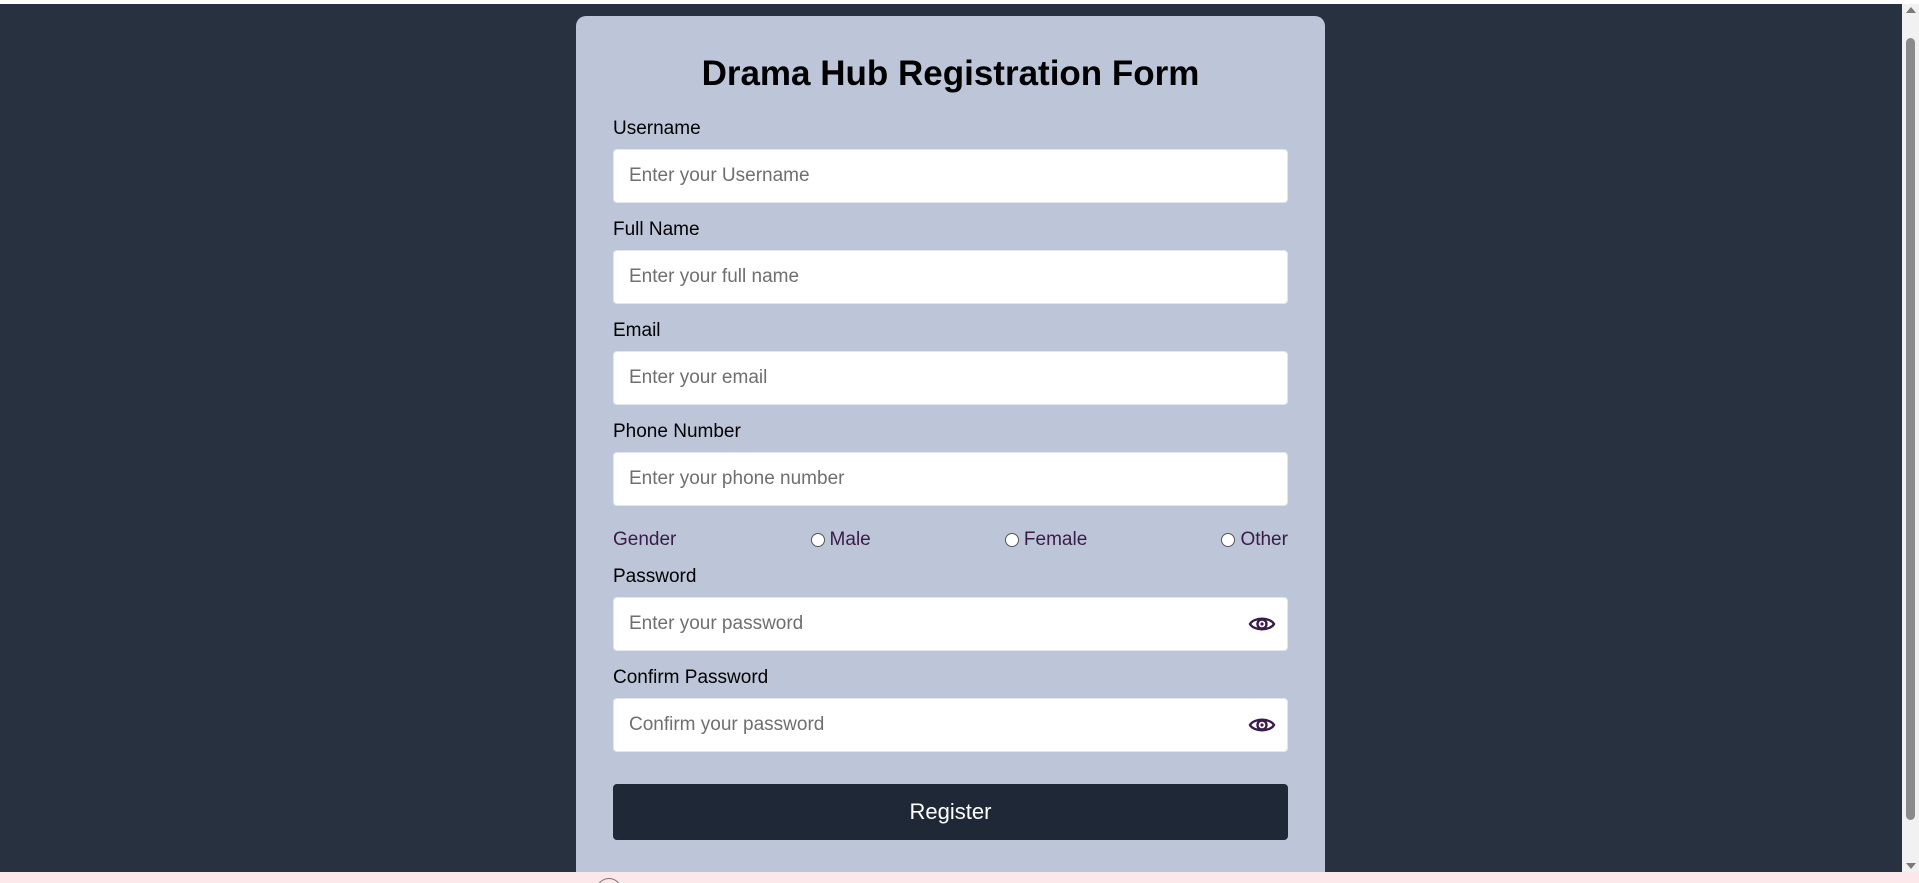  I want to click on password-field-wrap, so click(950, 624).